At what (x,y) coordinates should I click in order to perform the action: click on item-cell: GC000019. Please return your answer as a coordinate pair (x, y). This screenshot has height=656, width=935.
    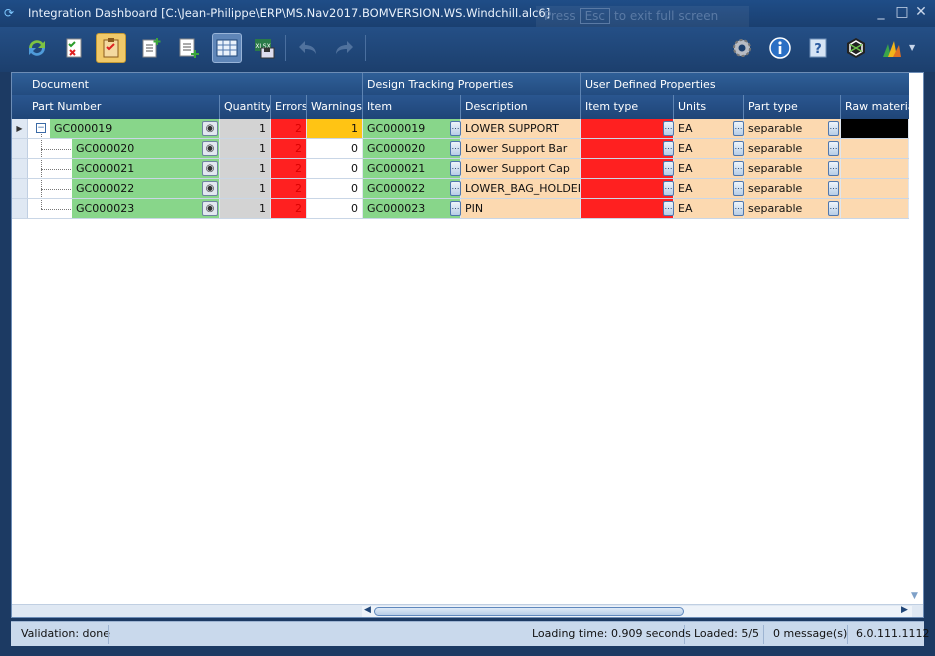
    Looking at the image, I should click on (412, 128).